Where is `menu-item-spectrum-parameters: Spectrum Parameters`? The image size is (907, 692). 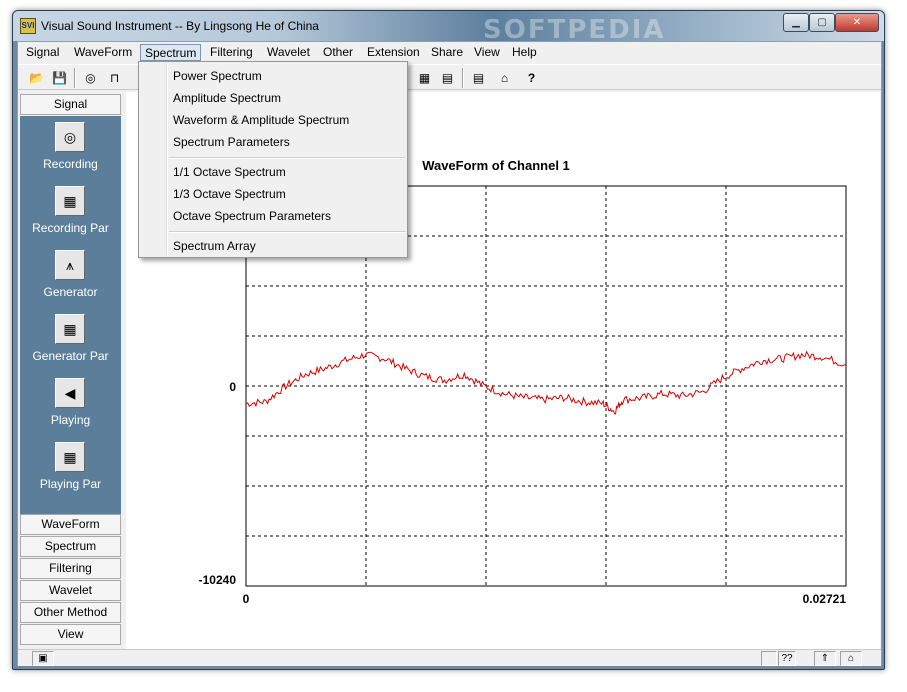
menu-item-spectrum-parameters: Spectrum Parameters is located at coordinates (231, 142).